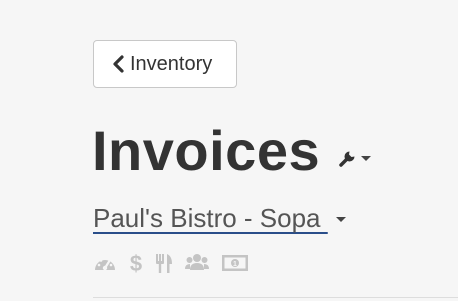 This screenshot has height=301, width=458. I want to click on section-divider, so click(275, 297).